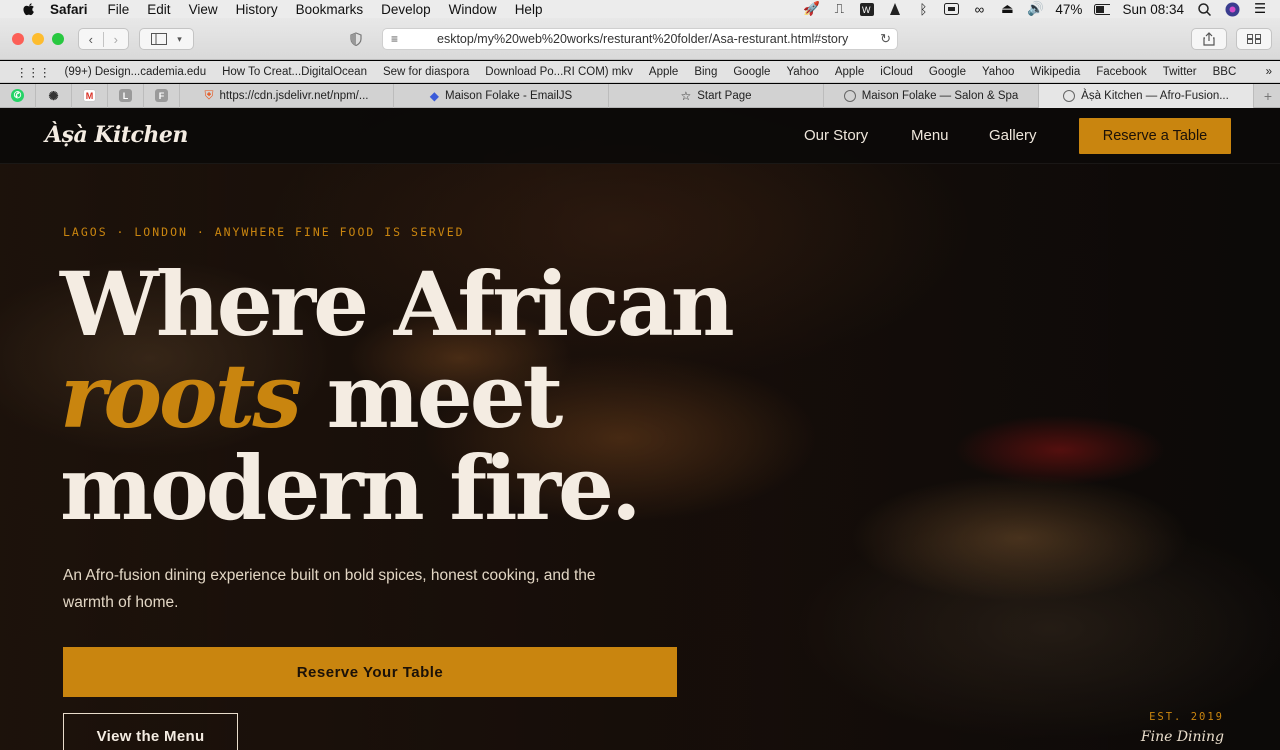  Describe the element at coordinates (1102, 9) in the screenshot. I see `battery-icon` at that location.